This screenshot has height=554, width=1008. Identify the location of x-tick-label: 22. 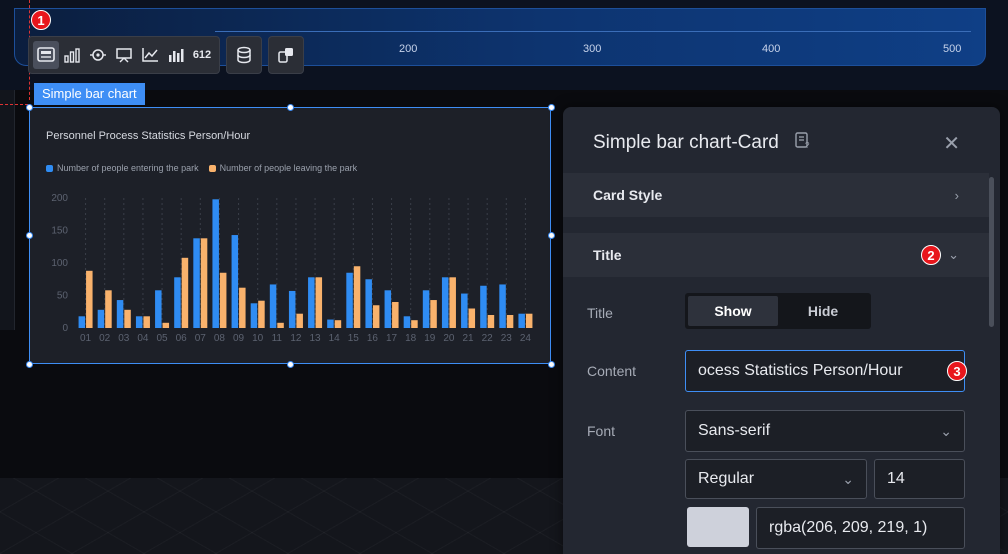
(488, 338).